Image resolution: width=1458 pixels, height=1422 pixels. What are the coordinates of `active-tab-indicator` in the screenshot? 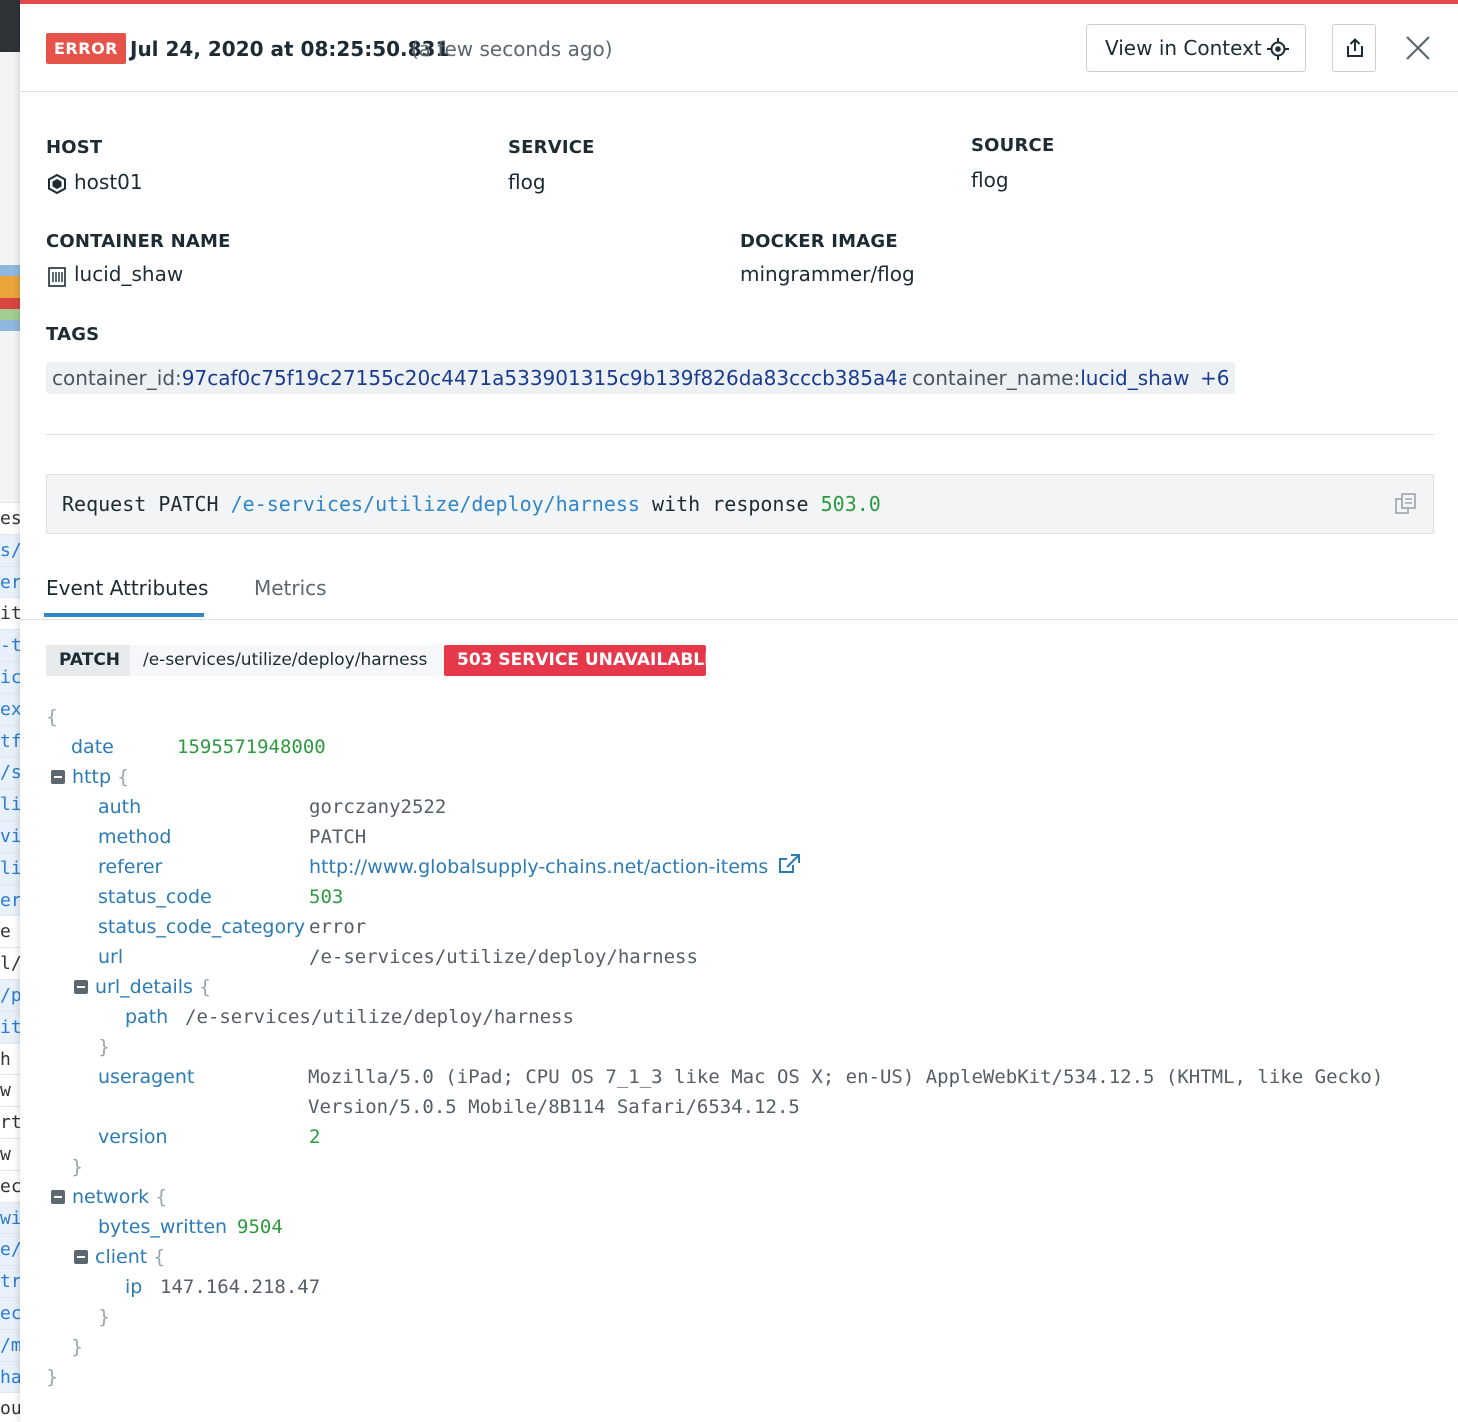 It's located at (124, 615).